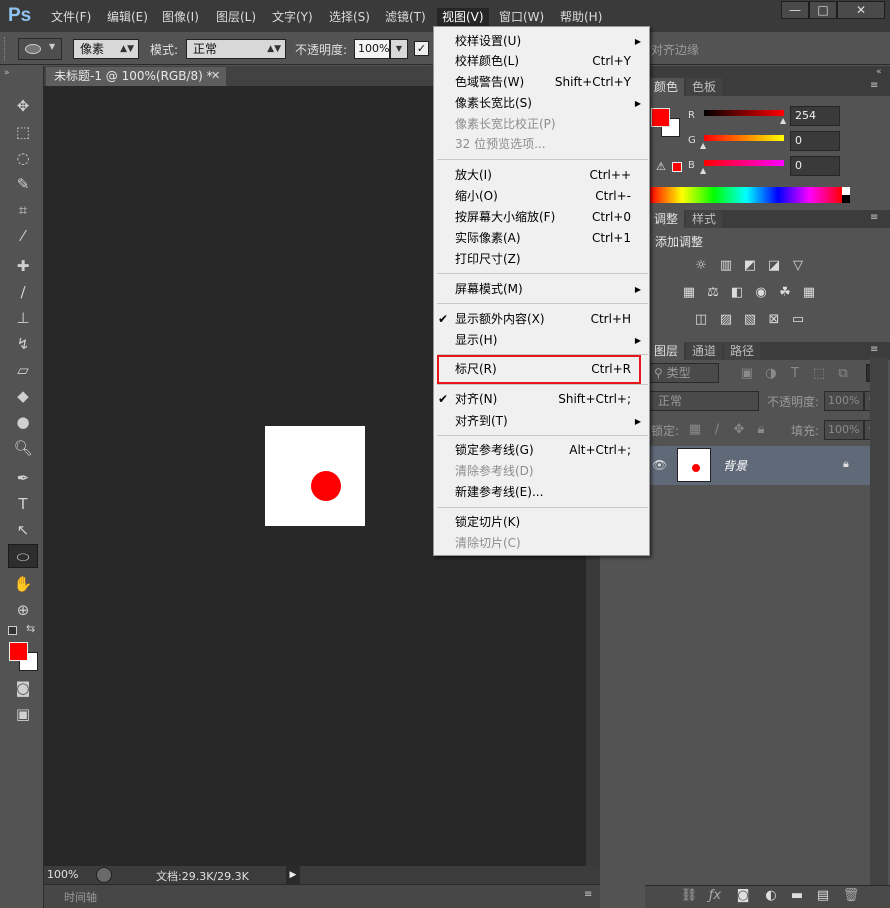  What do you see at coordinates (405, 17) in the screenshot?
I see `menu-filter: 滤镜(T)` at bounding box center [405, 17].